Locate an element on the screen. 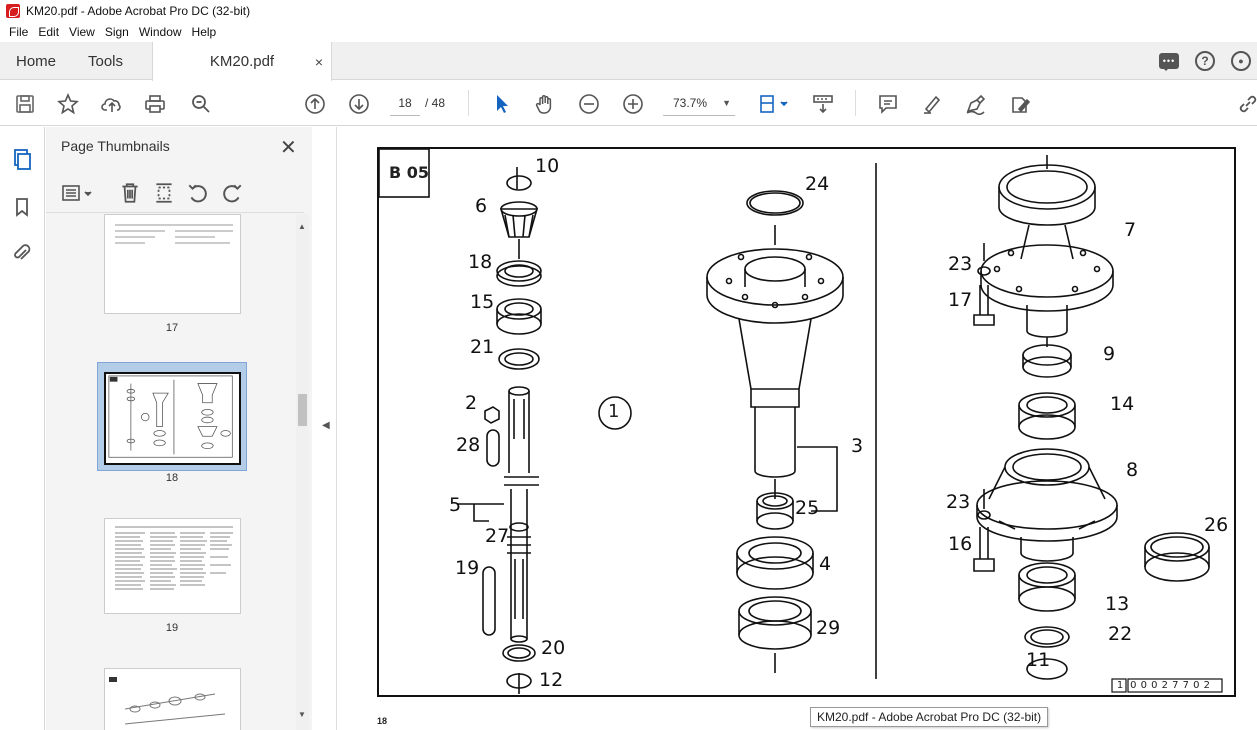  next-page-icon is located at coordinates (359, 104).